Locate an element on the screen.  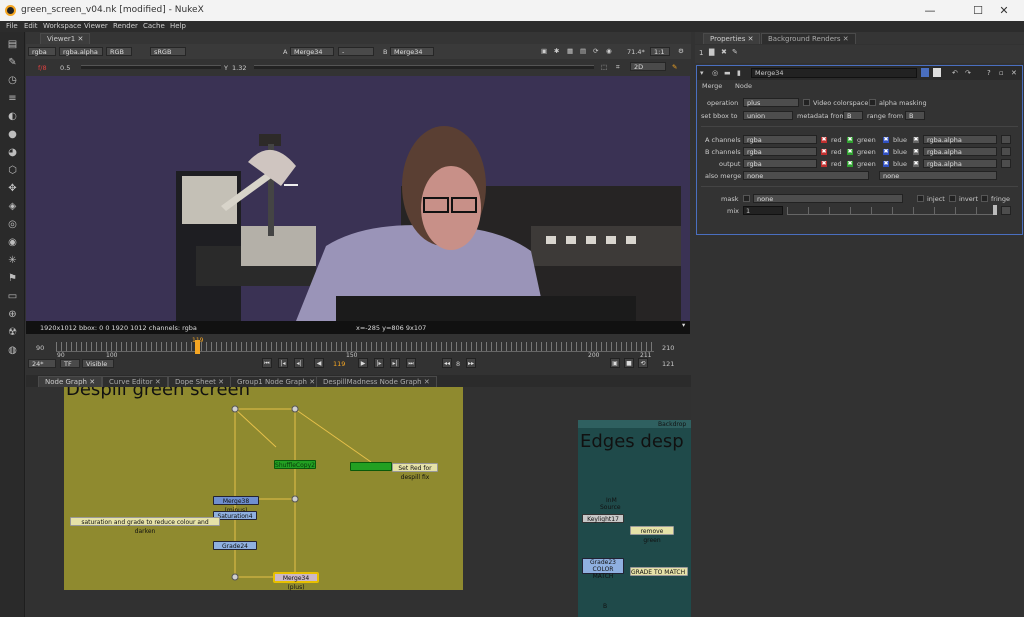
goto-end-button: ⏭ is located at coordinates (411, 363).